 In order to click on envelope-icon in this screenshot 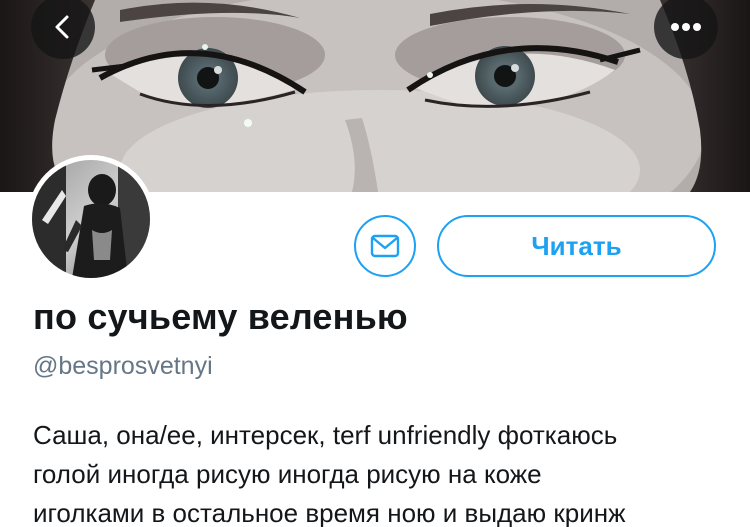, I will do `click(385, 246)`.